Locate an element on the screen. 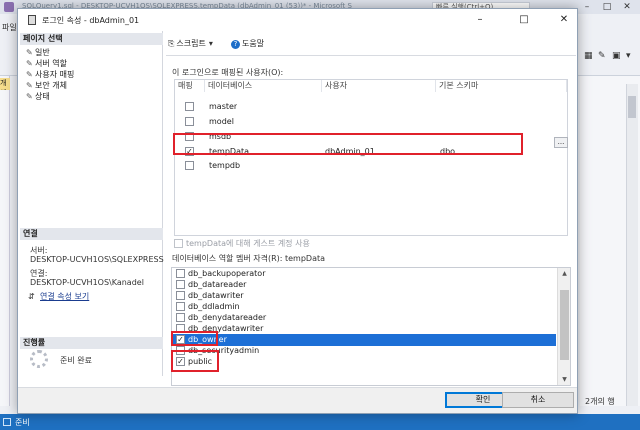  highlight-db-owner is located at coordinates (194, 338).